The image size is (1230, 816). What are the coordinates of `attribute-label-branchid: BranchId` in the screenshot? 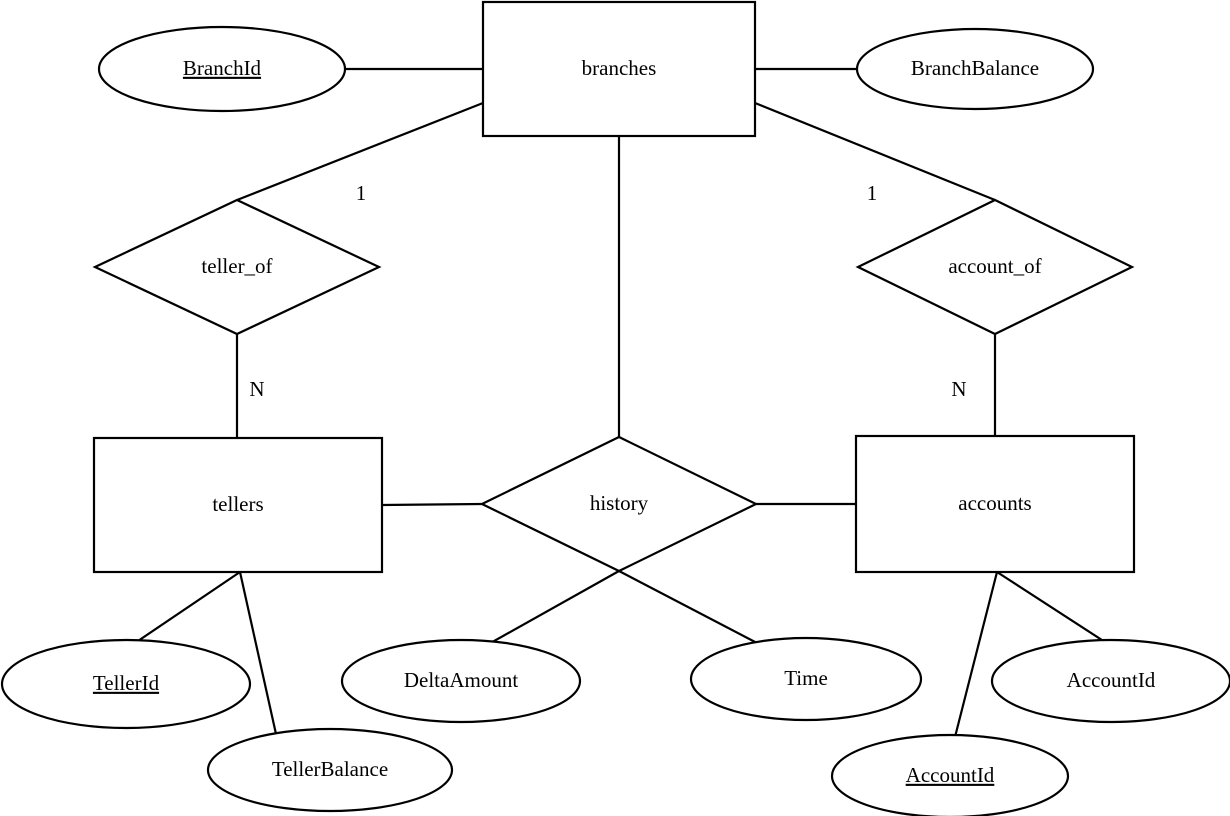 It's located at (222, 68).